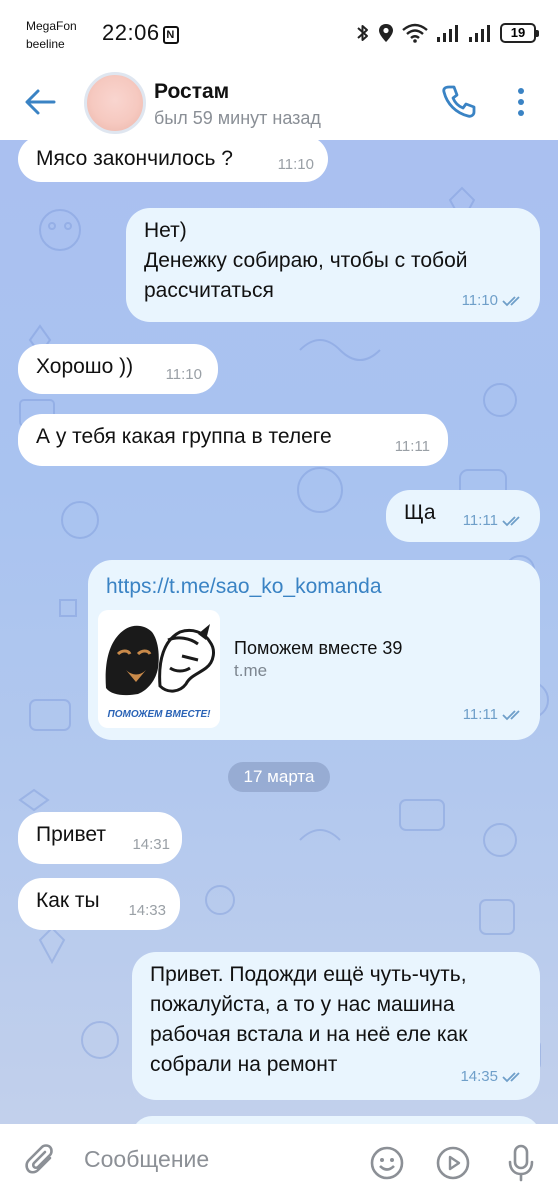 Image resolution: width=558 pixels, height=1200 pixels. Describe the element at coordinates (279, 1162) in the screenshot. I see `message-input-bar: Сообщение` at that location.